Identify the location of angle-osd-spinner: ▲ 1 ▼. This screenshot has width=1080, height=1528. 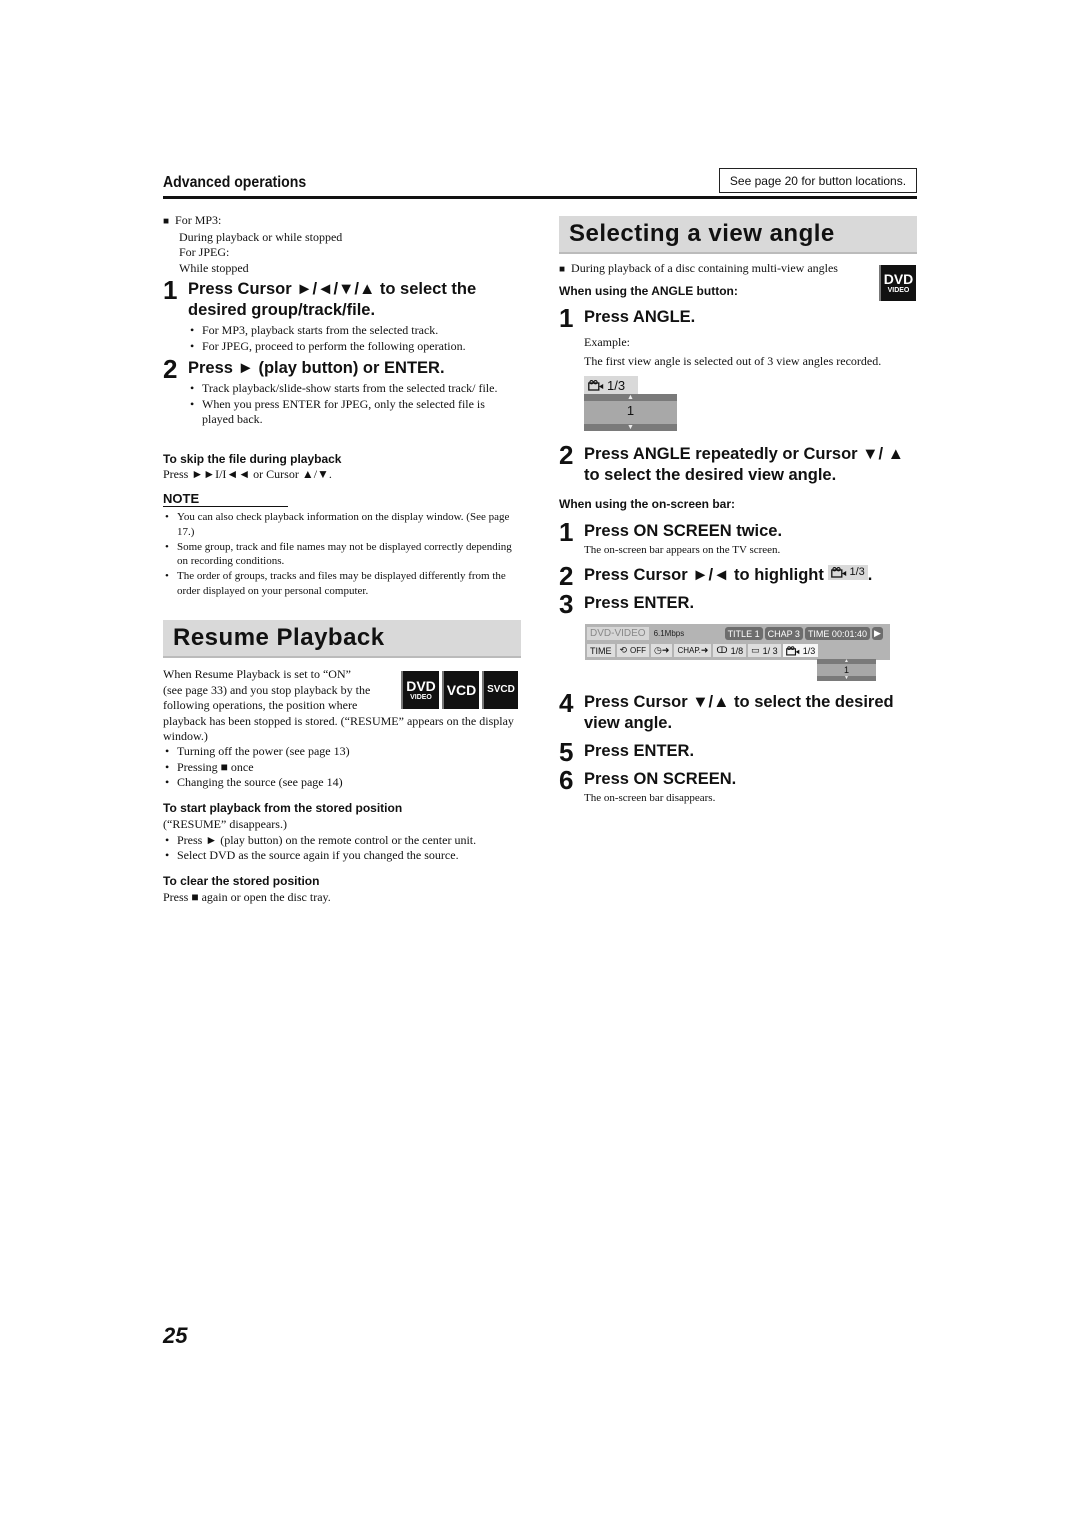
(630, 412).